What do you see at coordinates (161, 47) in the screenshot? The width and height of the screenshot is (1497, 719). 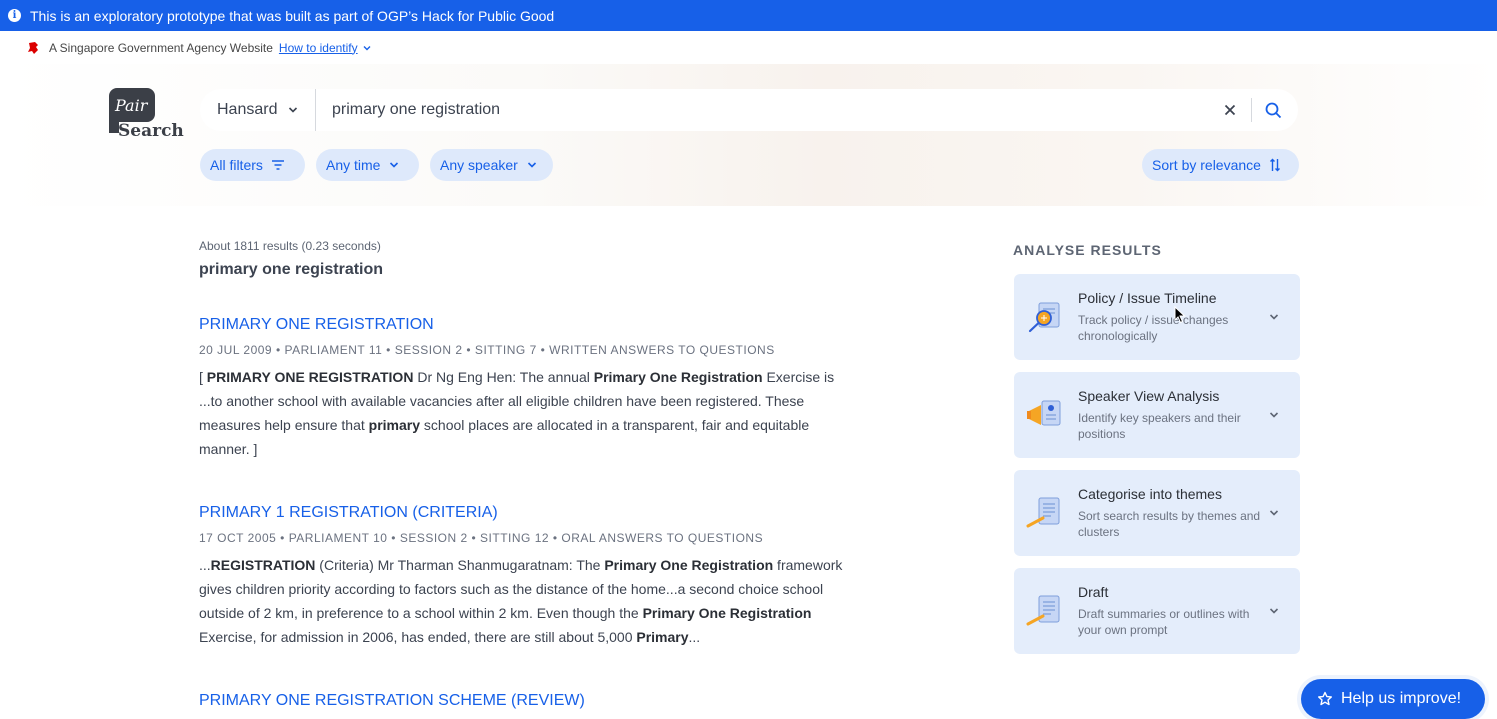 I see `gov-agency-text: A Singapore Government Agency Website` at bounding box center [161, 47].